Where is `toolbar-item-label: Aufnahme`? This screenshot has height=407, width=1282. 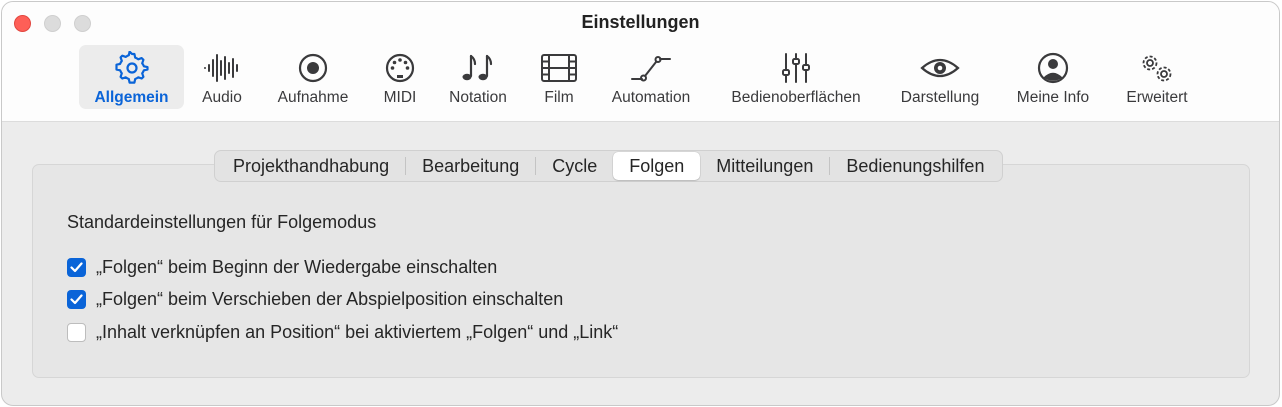
toolbar-item-label: Aufnahme is located at coordinates (313, 97).